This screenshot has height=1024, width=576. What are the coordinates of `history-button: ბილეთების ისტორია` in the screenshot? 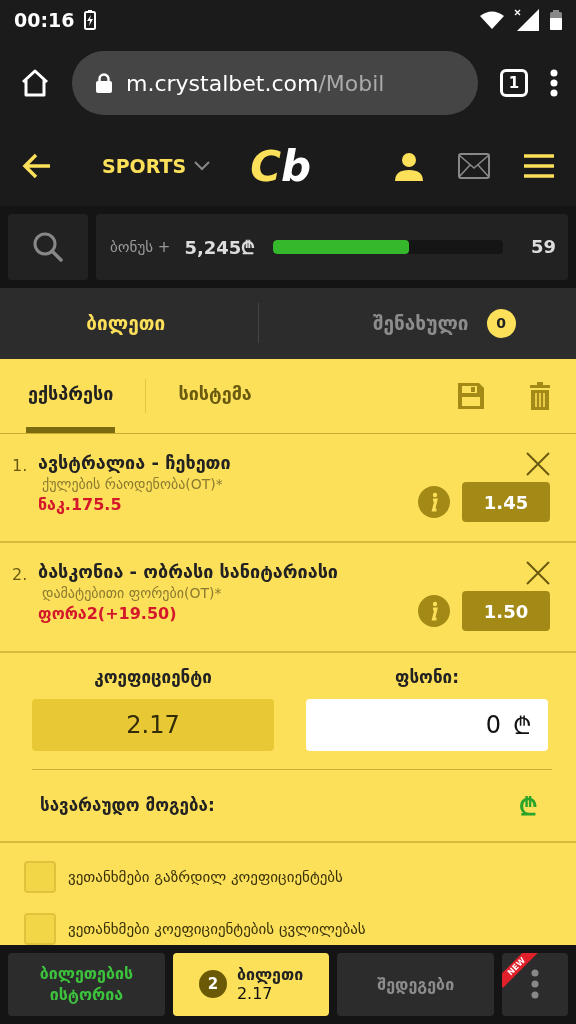 It's located at (86, 984).